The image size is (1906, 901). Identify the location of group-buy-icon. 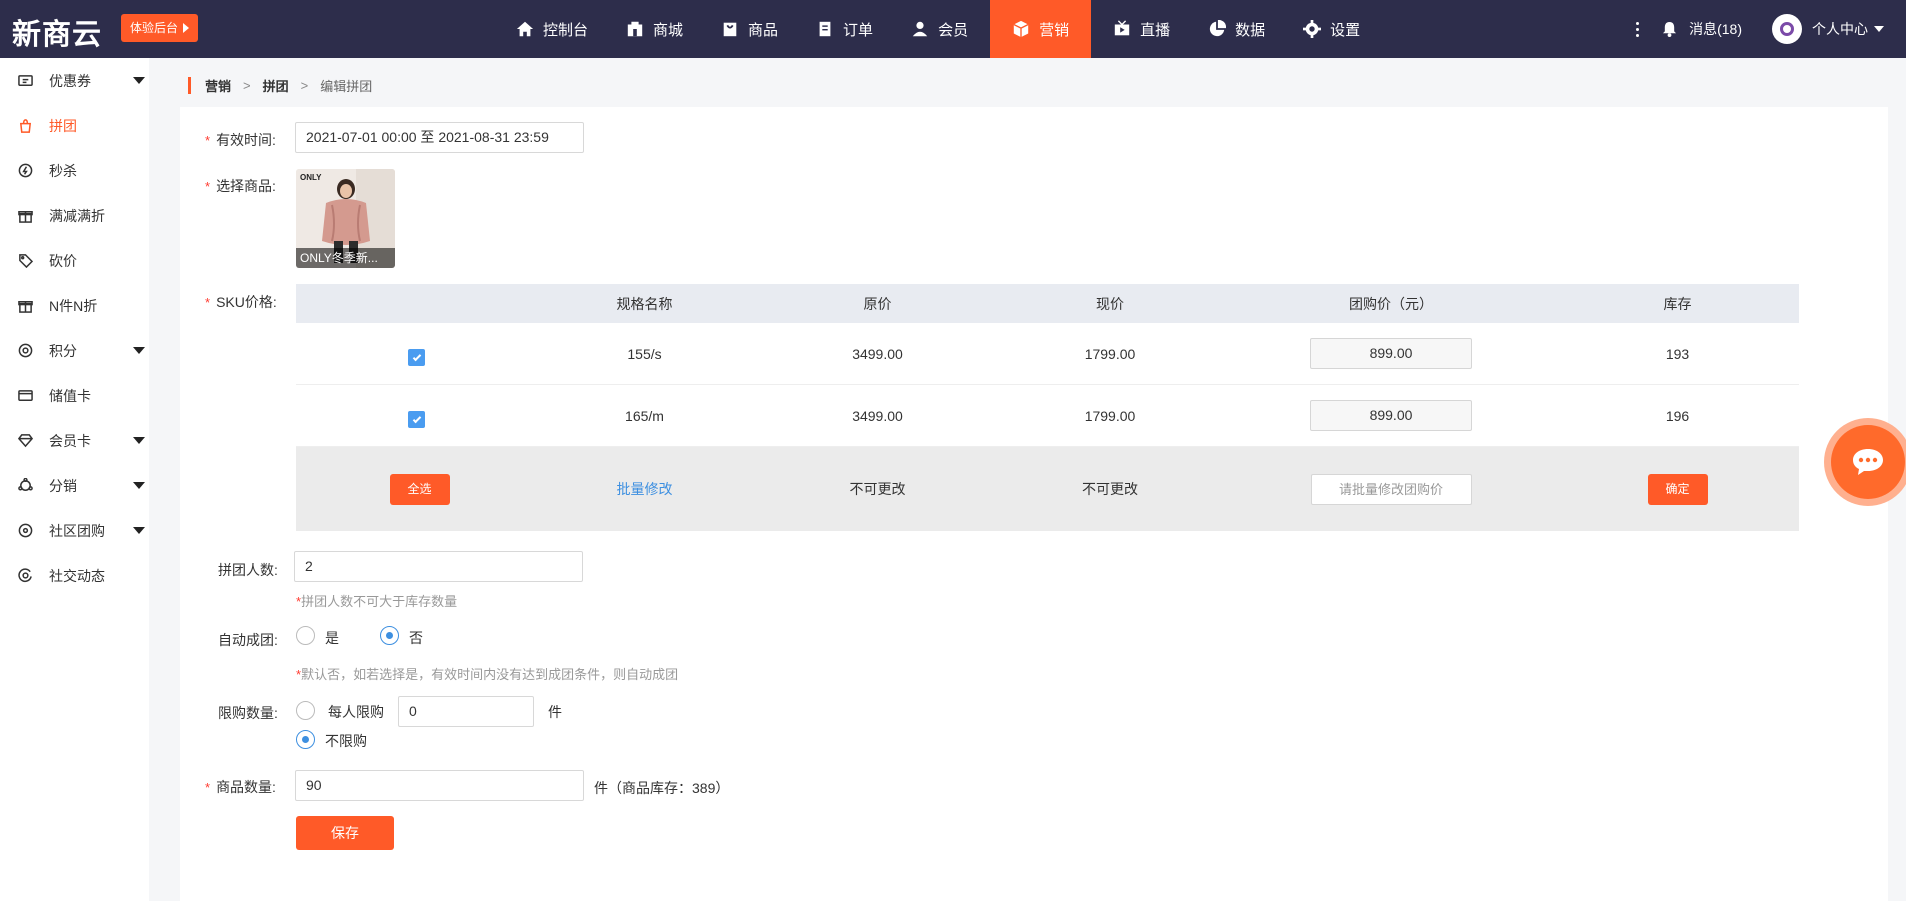
(25, 126).